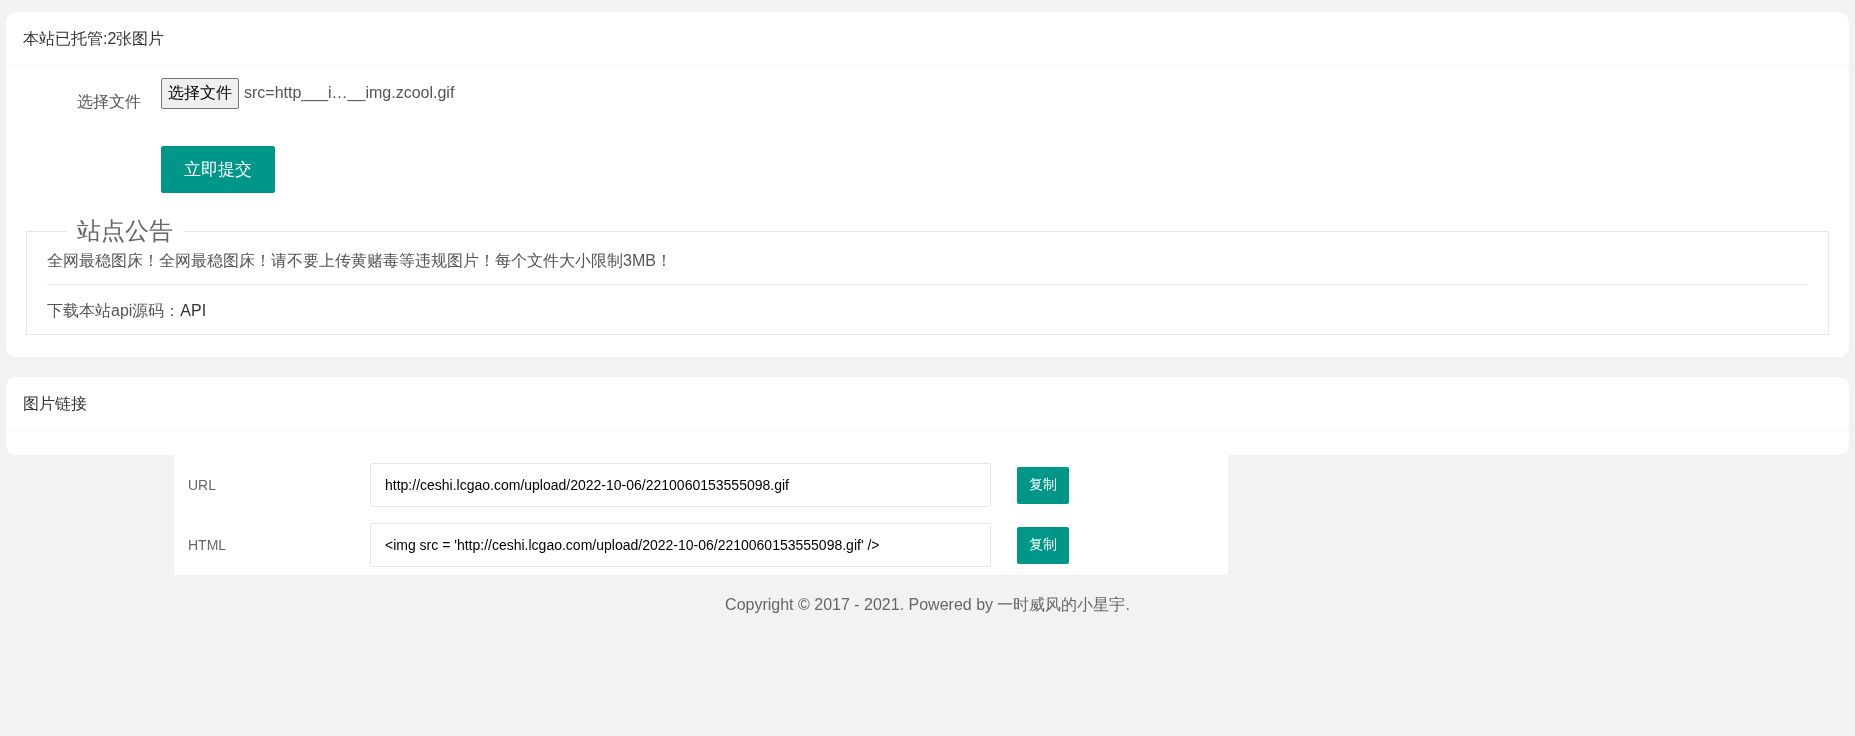  What do you see at coordinates (114, 310) in the screenshot?
I see `api-text: 下载本站api源码：` at bounding box center [114, 310].